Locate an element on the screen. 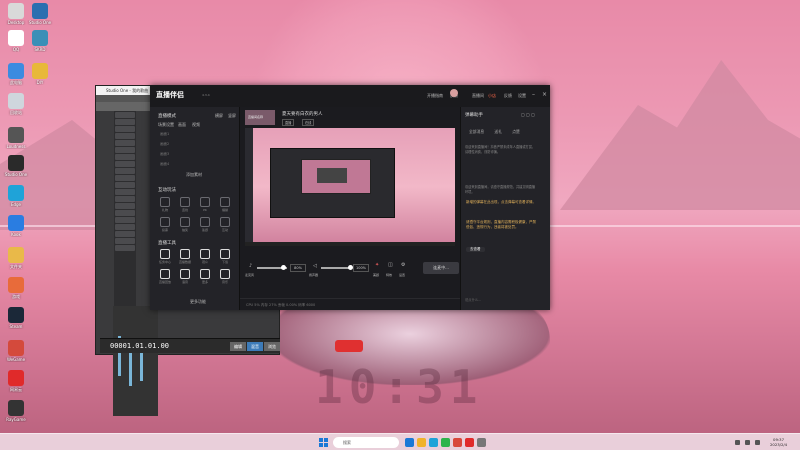  tag-1: 直播 is located at coordinates (288, 122).